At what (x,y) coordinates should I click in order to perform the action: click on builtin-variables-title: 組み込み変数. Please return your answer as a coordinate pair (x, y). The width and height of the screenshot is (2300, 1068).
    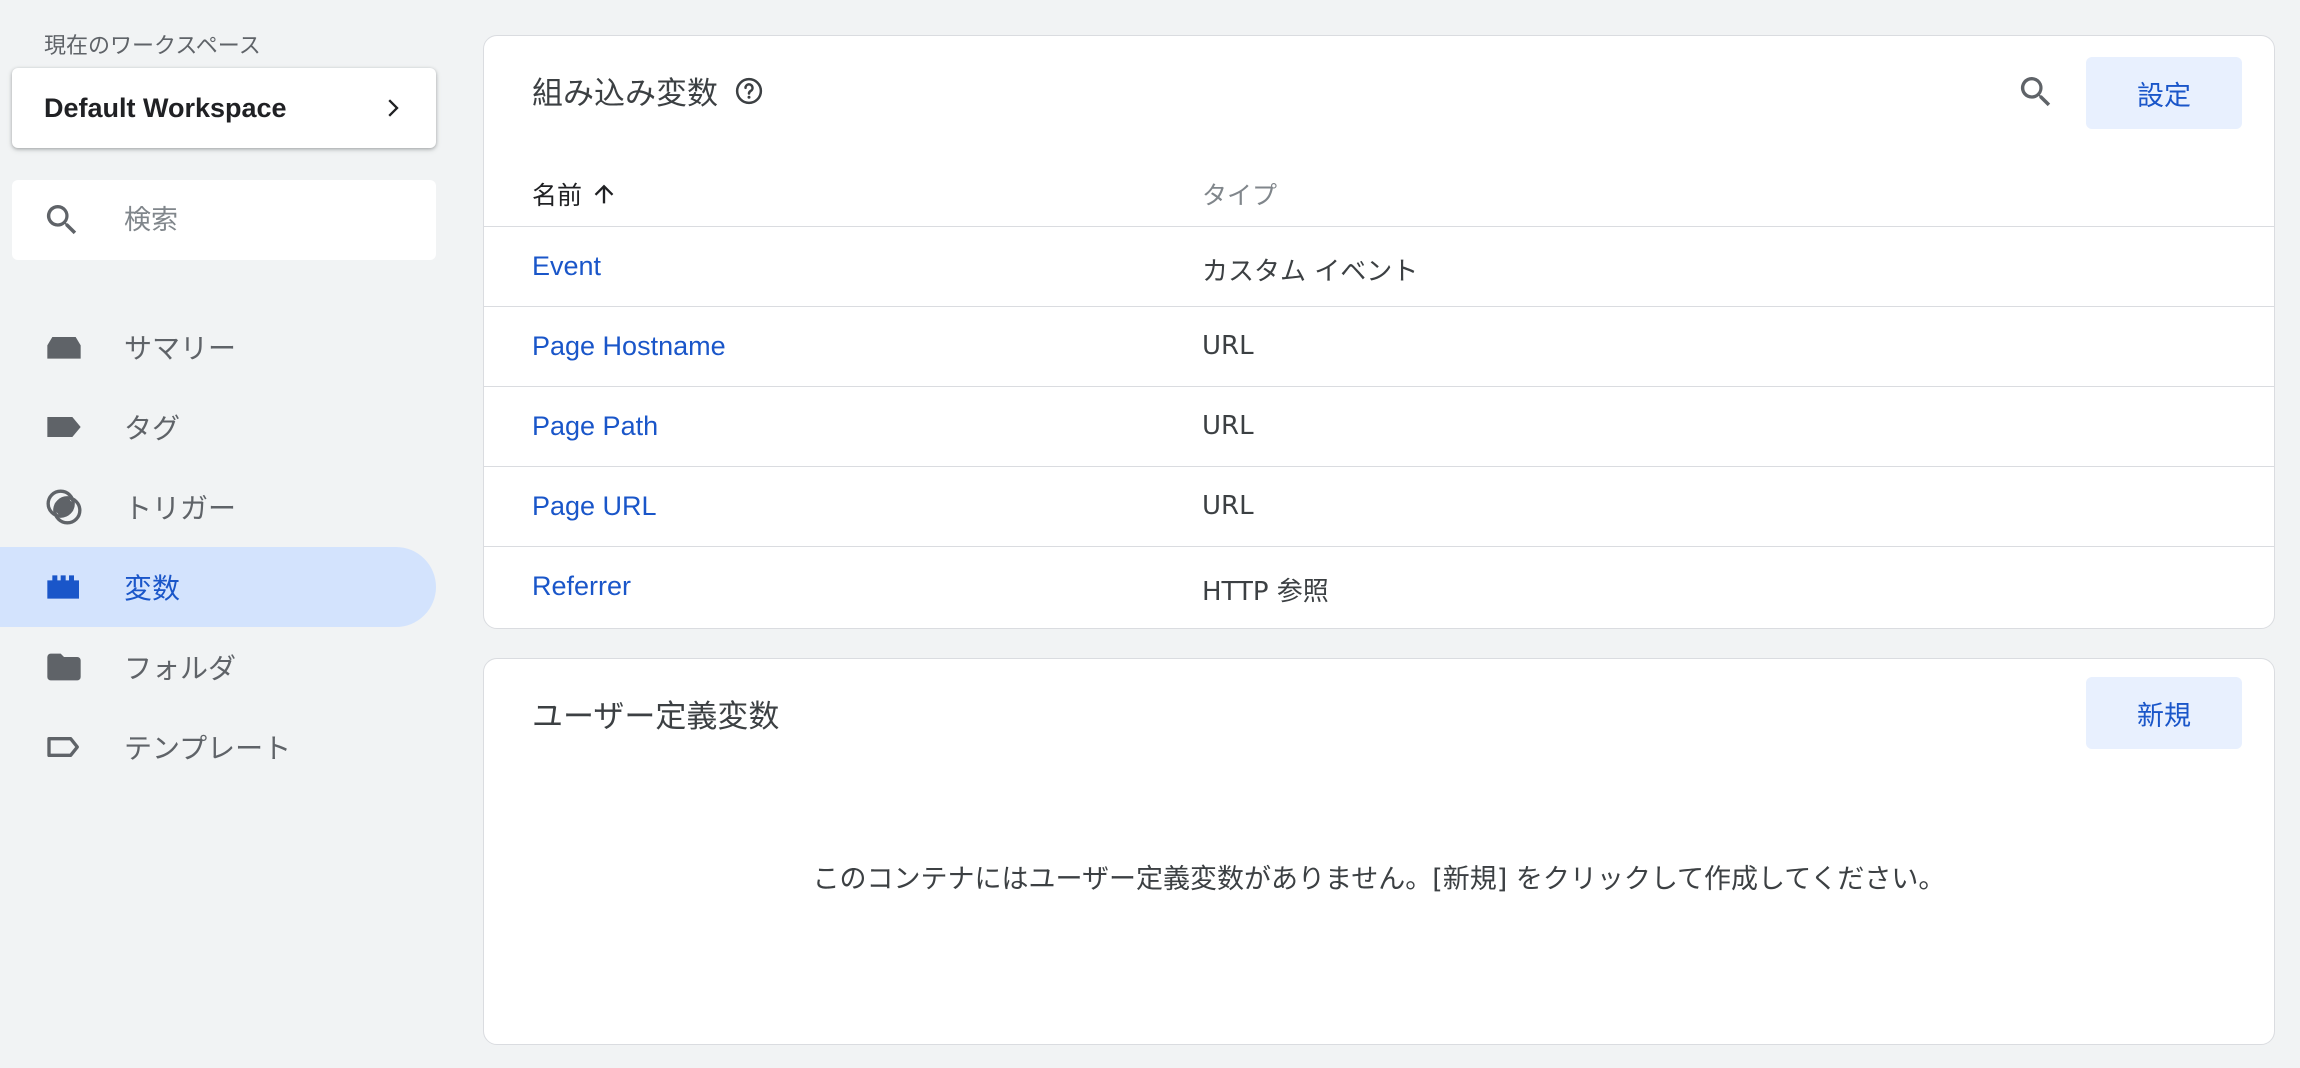
    Looking at the image, I should click on (648, 90).